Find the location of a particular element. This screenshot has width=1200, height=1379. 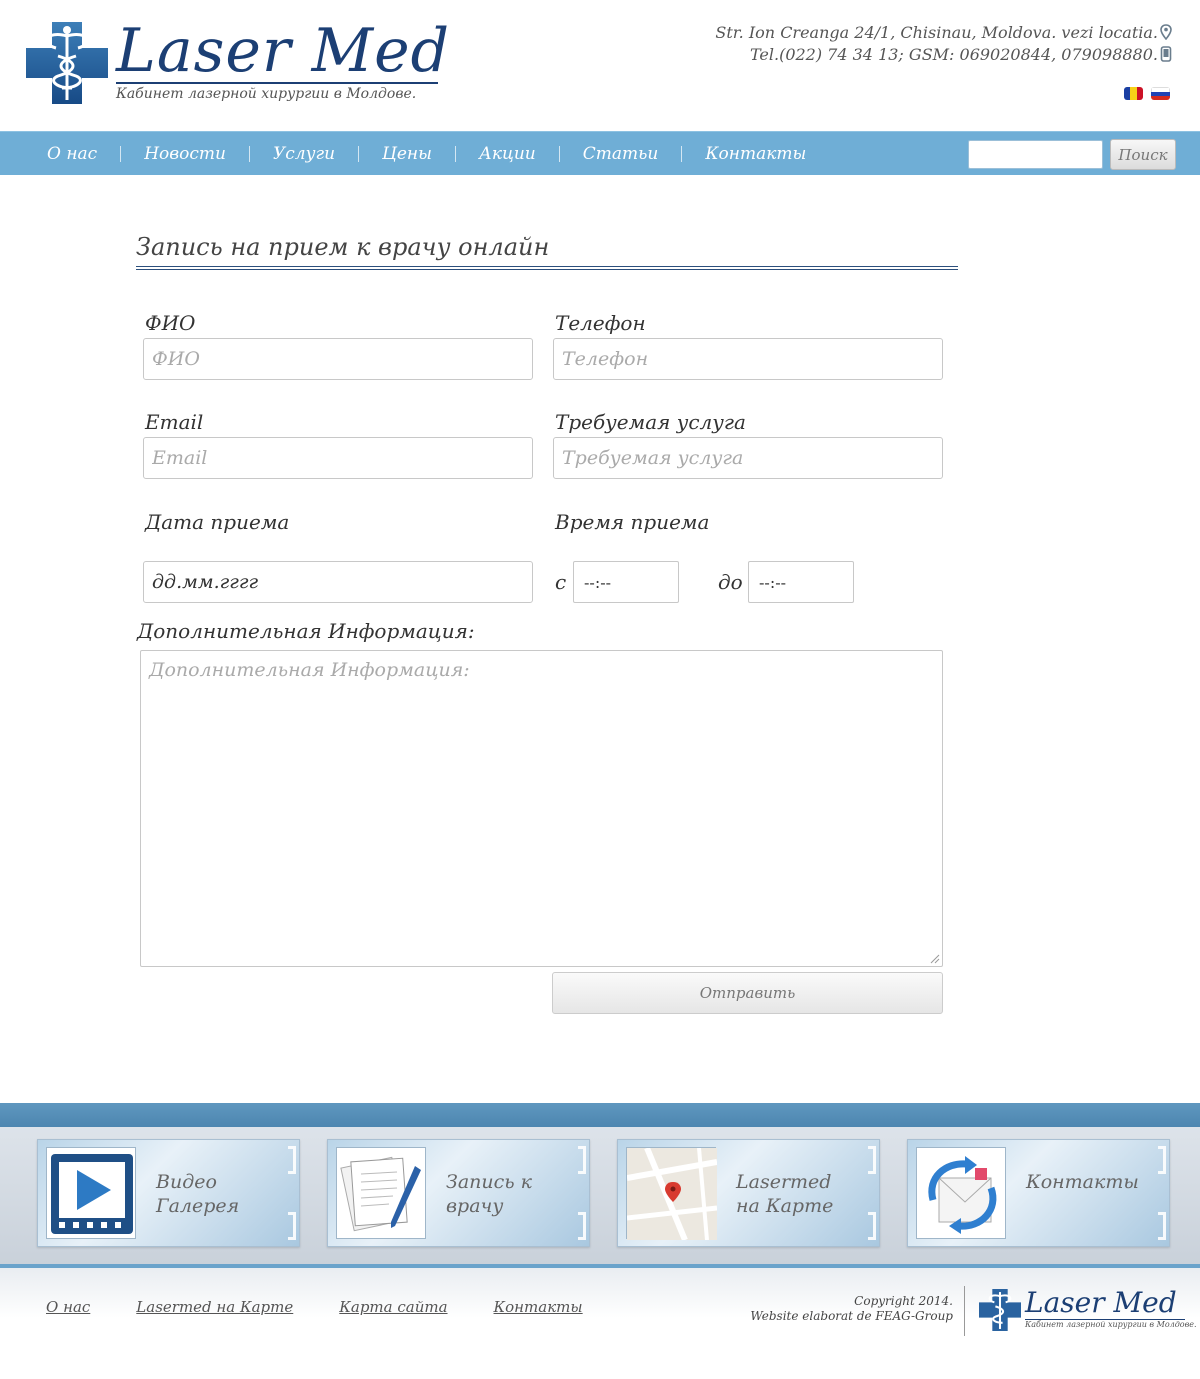

tile-label: Контакты is located at coordinates (1082, 1182).